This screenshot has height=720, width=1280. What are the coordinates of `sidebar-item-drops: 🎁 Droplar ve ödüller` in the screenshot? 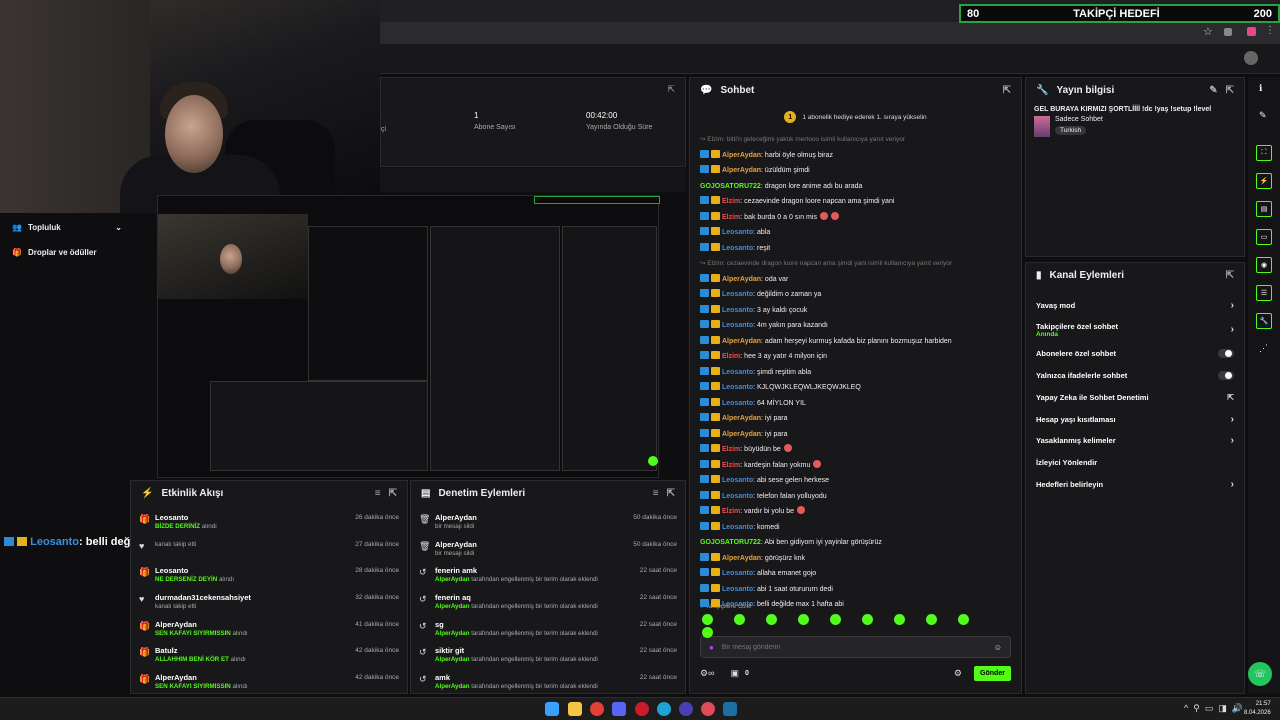 It's located at (54, 252).